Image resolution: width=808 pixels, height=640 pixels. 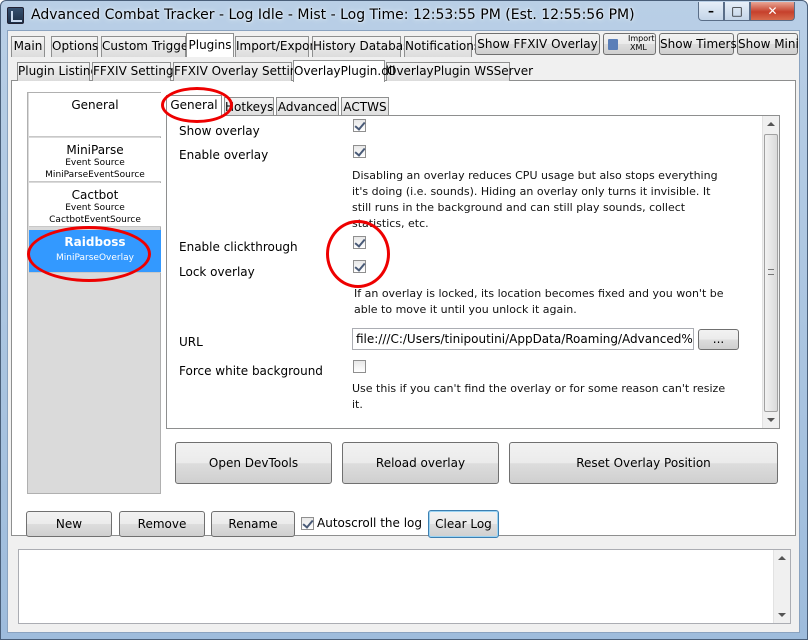 I want to click on tab-ffxiv-settings: FFXIV Settings, so click(x=136, y=71).